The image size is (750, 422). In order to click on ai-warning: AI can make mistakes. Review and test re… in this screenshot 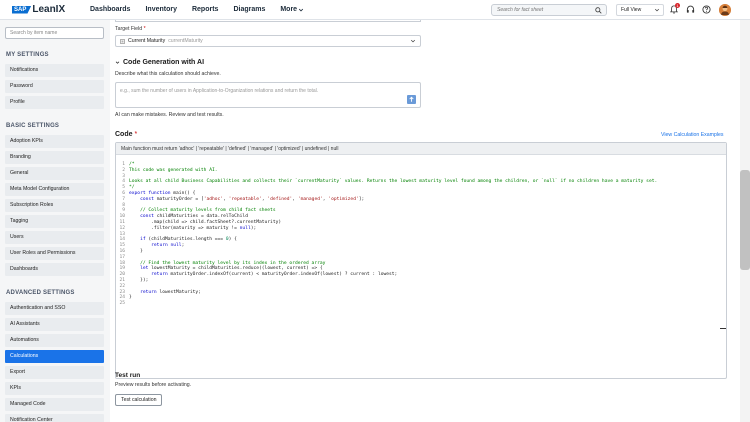, I will do `click(169, 115)`.